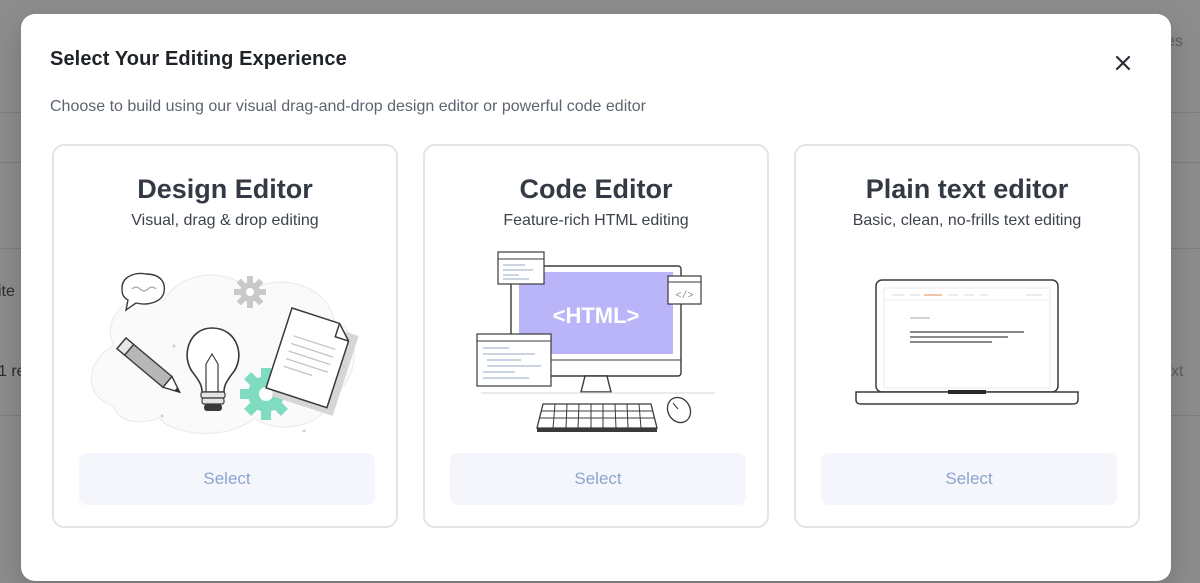 Image resolution: width=1200 pixels, height=583 pixels. What do you see at coordinates (684, 296) in the screenshot?
I see `code-tag-label: </>` at bounding box center [684, 296].